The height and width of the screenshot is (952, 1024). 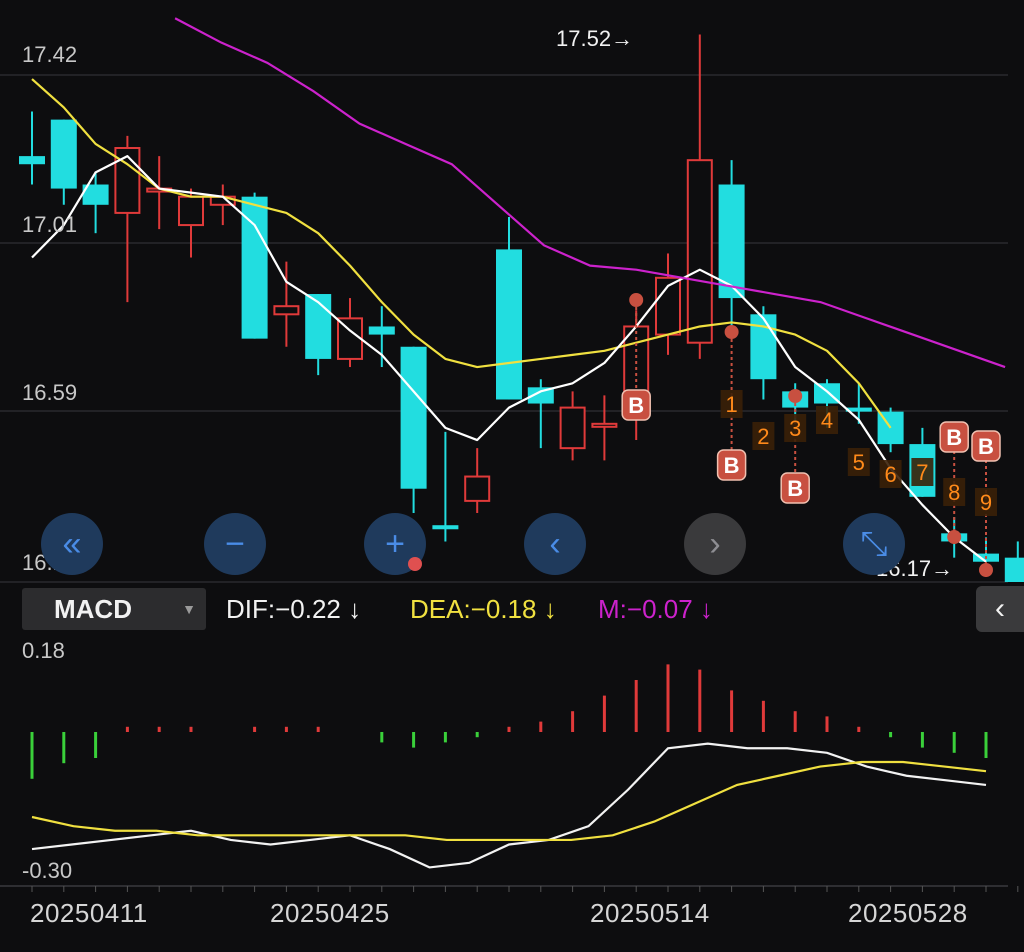 What do you see at coordinates (93, 608) in the screenshot?
I see `indicator-name: MACD` at bounding box center [93, 608].